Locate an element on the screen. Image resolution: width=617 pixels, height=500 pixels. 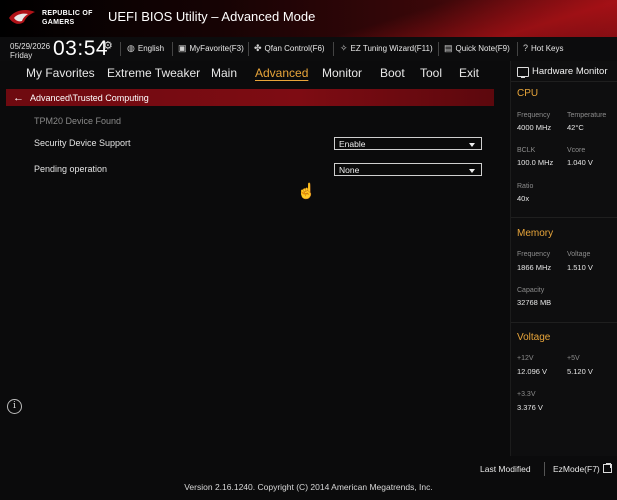
hot-keys-button: ? Hot Keys is located at coordinates (543, 48).